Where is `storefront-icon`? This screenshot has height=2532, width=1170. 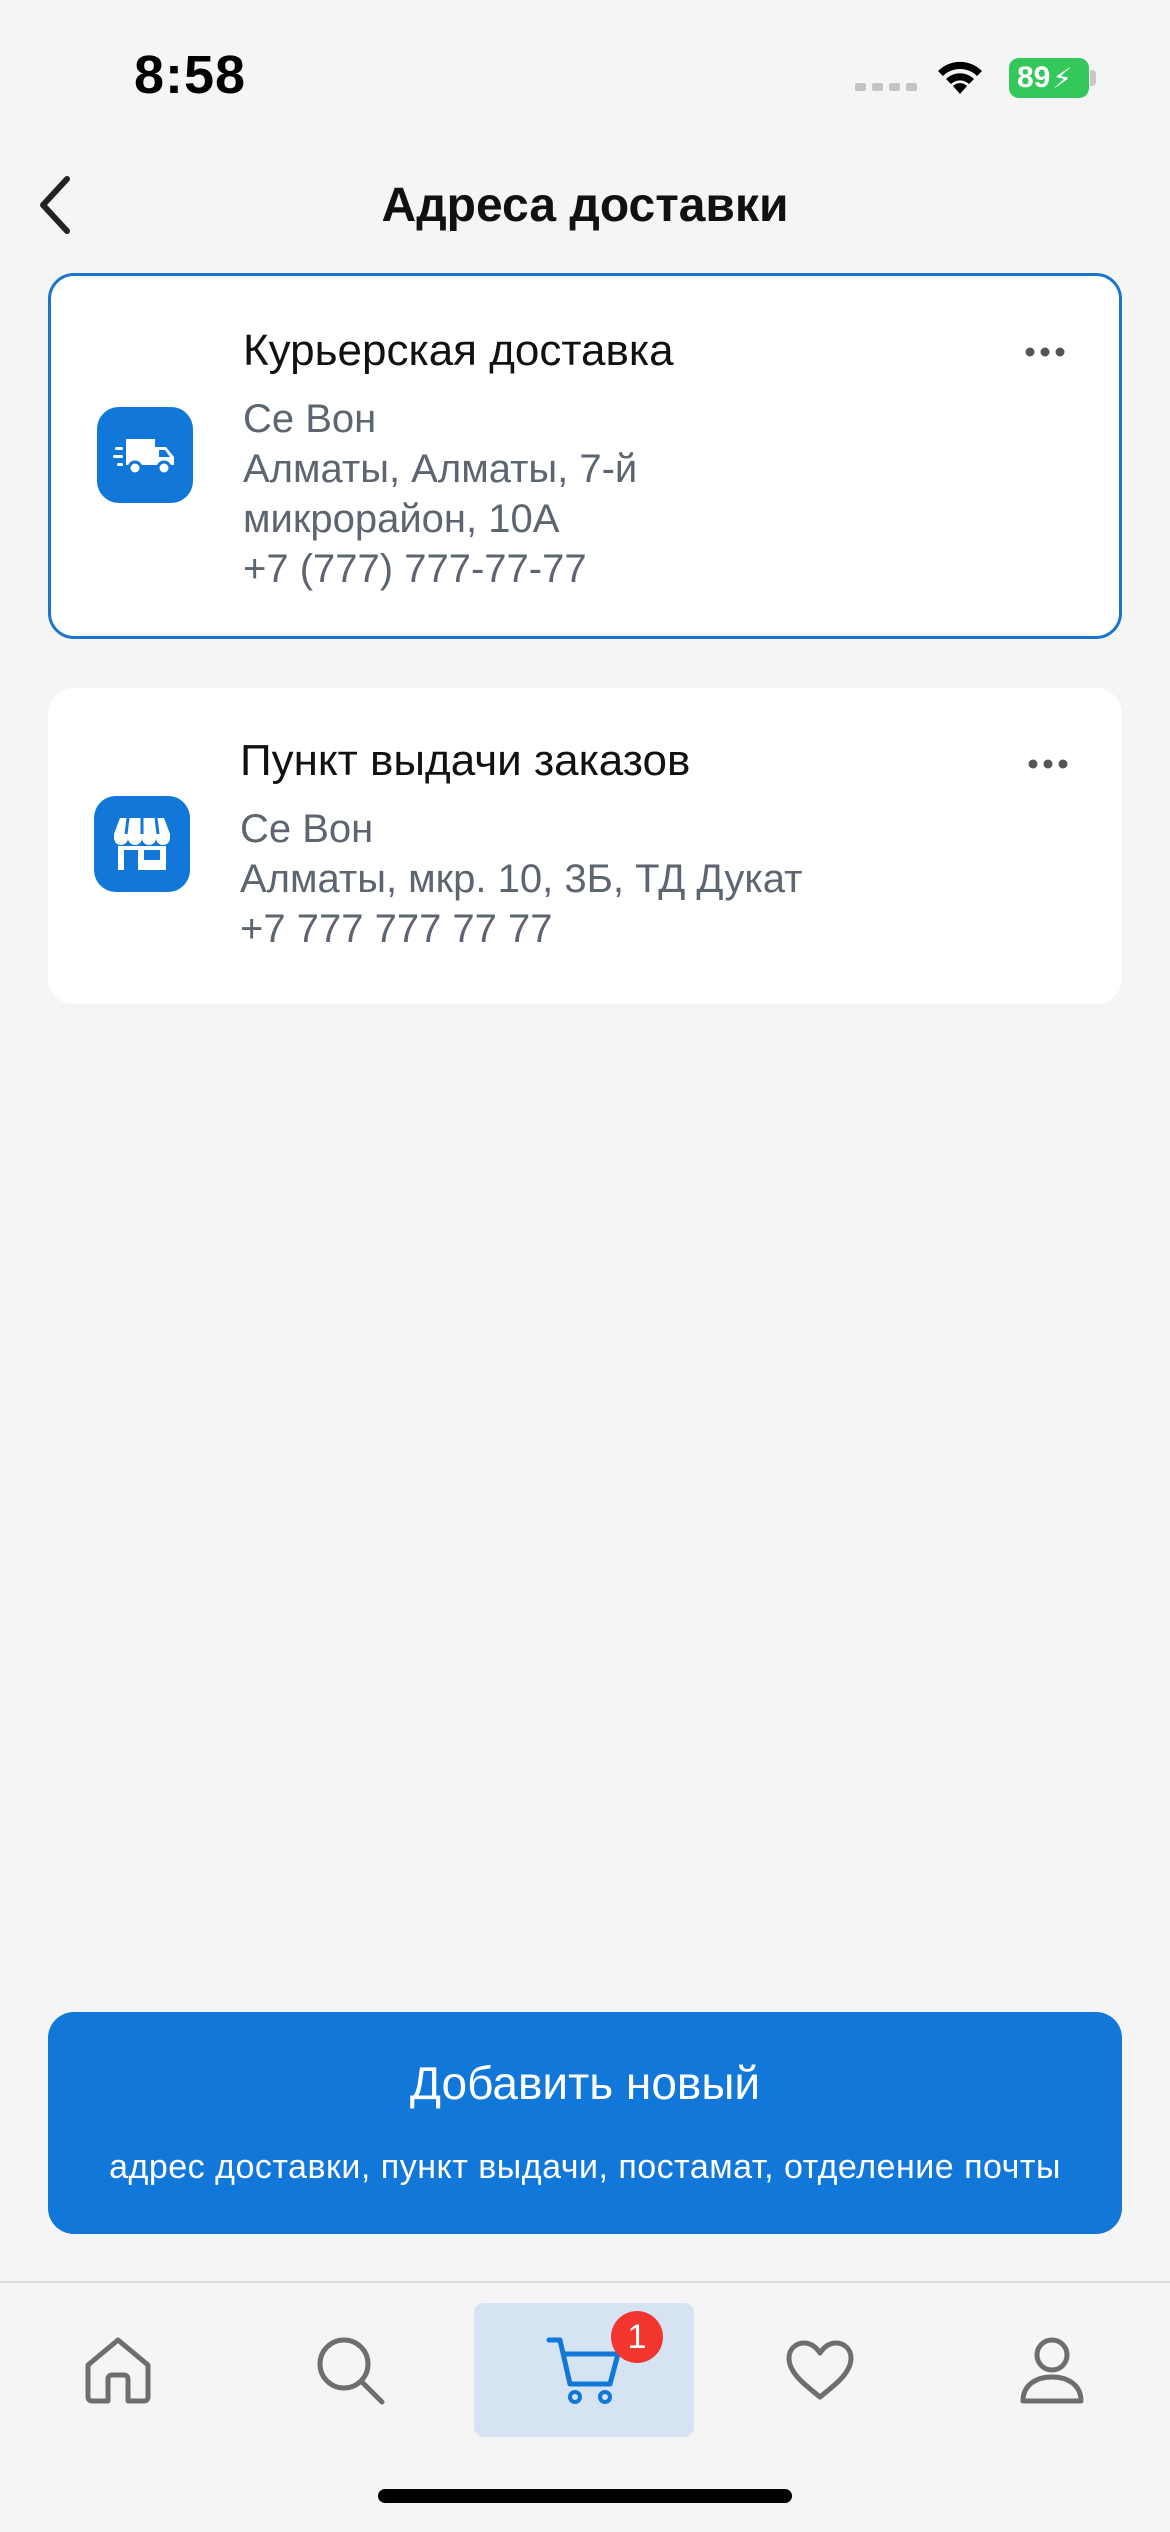
storefront-icon is located at coordinates (142, 843).